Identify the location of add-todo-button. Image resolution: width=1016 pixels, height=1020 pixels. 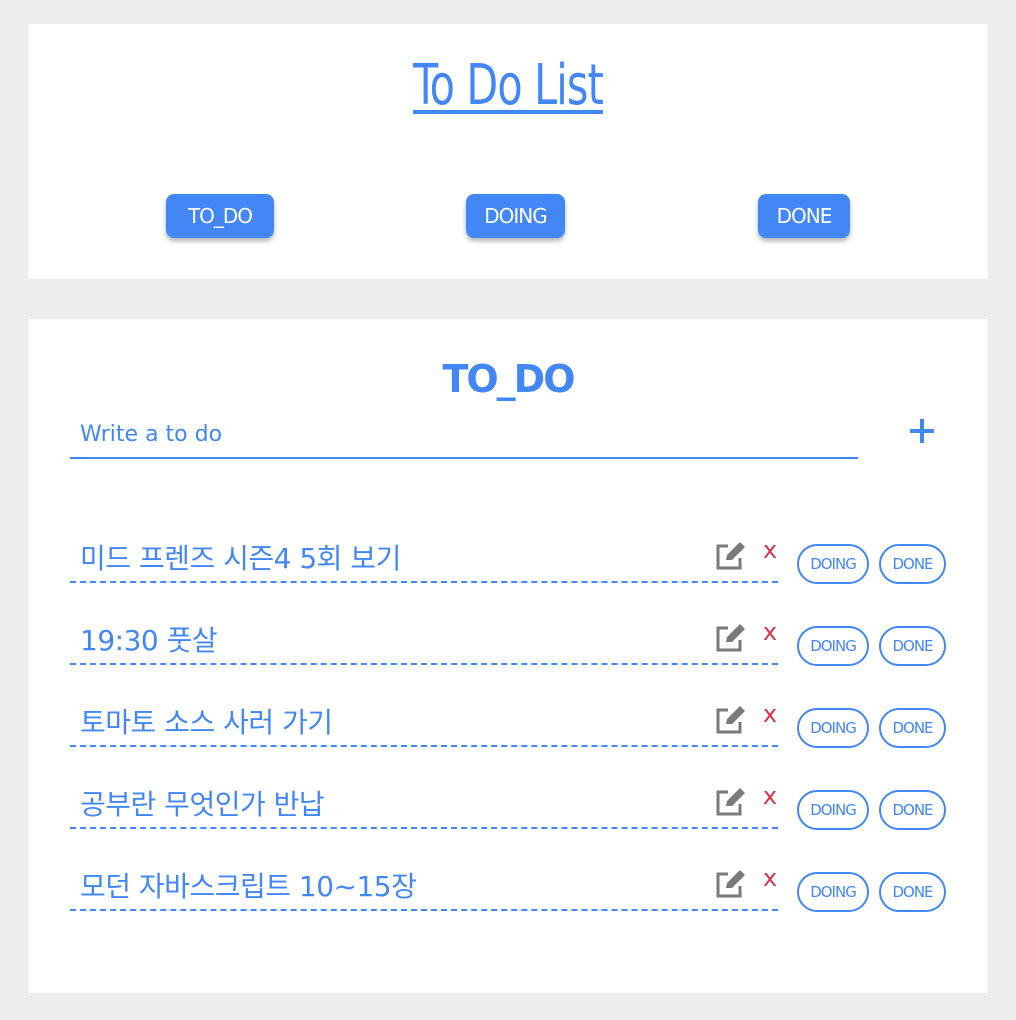
(922, 431).